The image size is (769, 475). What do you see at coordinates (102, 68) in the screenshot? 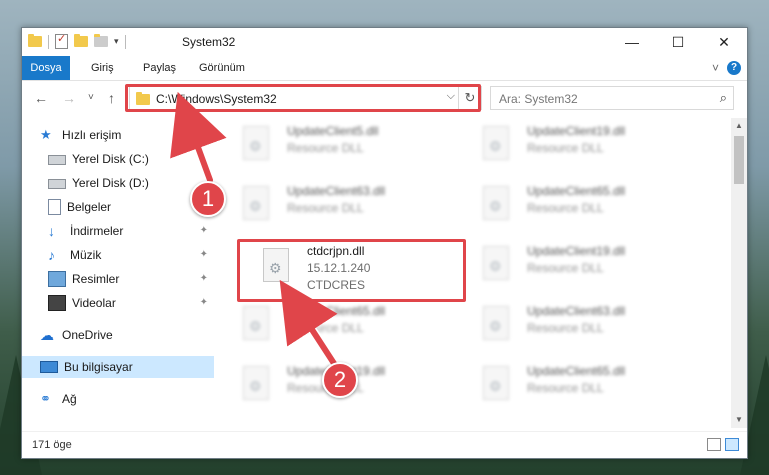
I see `tab-home: Giriş` at bounding box center [102, 68].